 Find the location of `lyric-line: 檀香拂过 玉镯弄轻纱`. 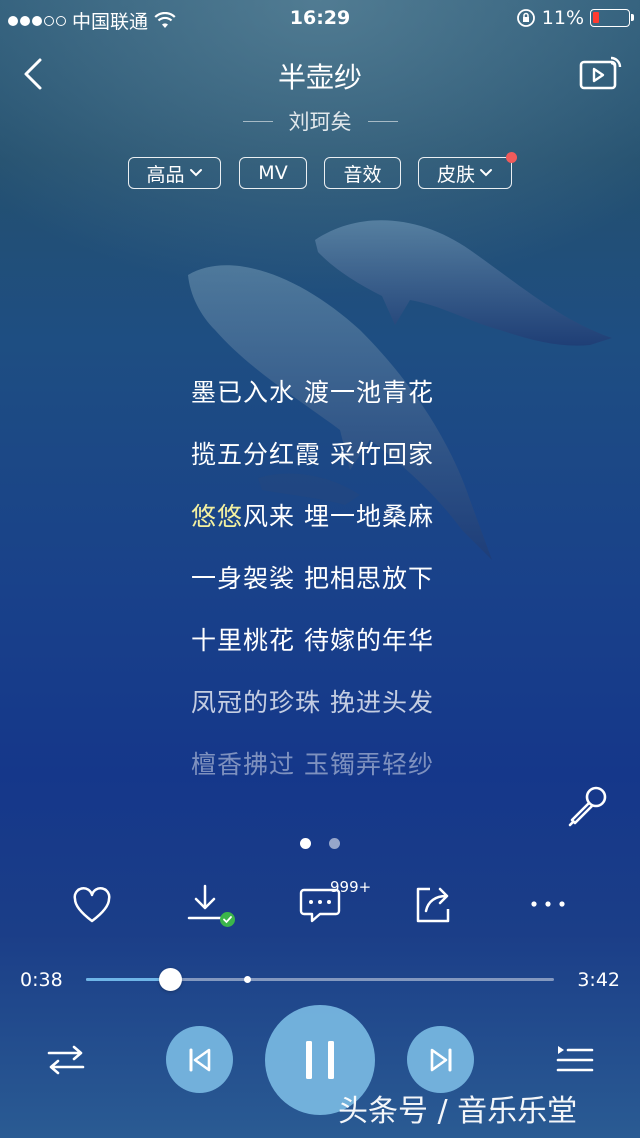

lyric-line: 檀香拂过 玉镯弄轻纱 is located at coordinates (312, 764).